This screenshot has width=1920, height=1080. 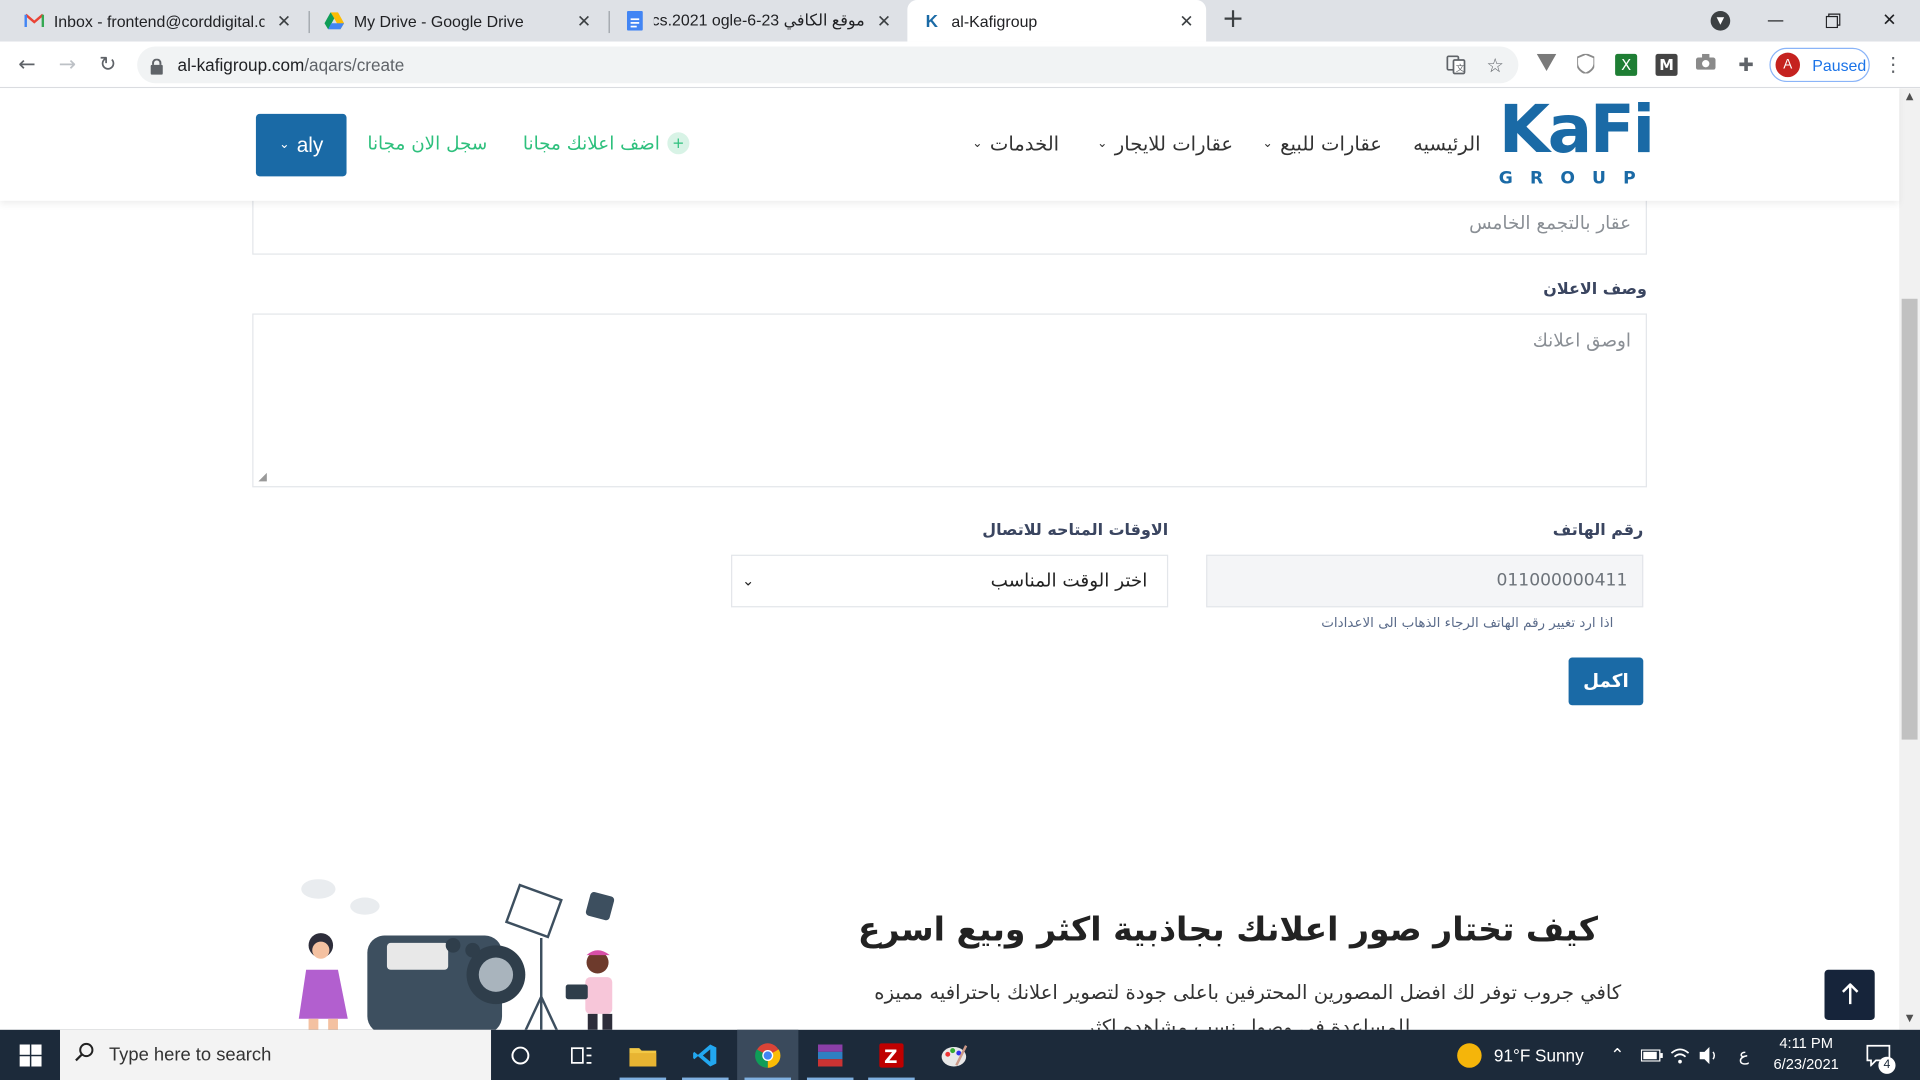 I want to click on nav-services: ⌄ الخدمات, so click(x=1015, y=143).